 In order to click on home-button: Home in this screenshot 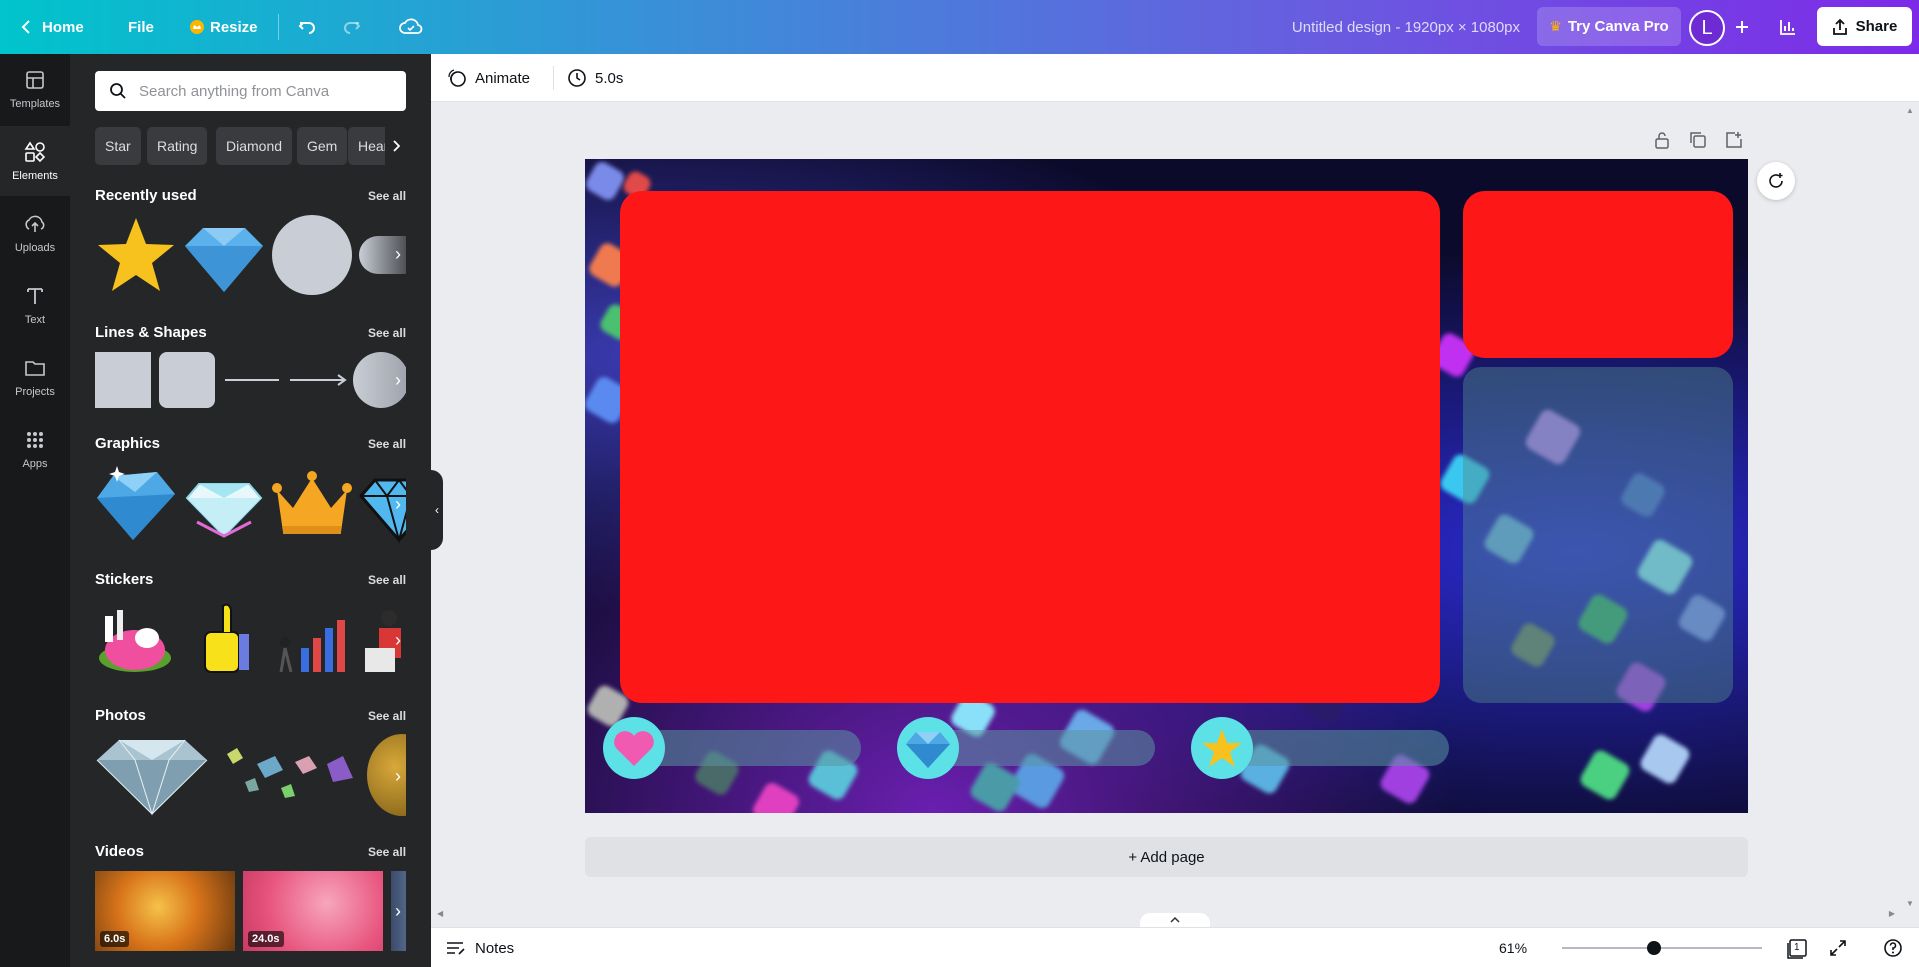, I will do `click(52, 27)`.